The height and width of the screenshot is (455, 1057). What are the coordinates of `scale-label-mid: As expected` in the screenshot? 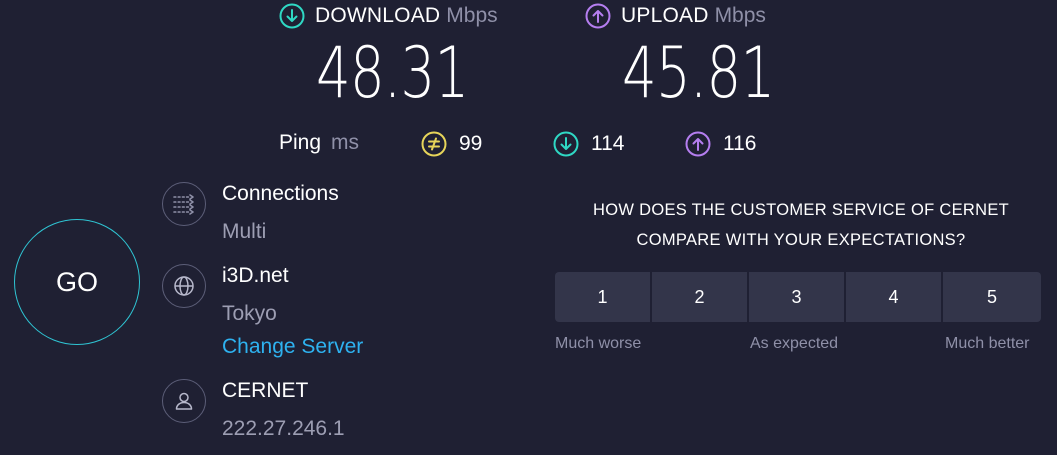 It's located at (794, 343).